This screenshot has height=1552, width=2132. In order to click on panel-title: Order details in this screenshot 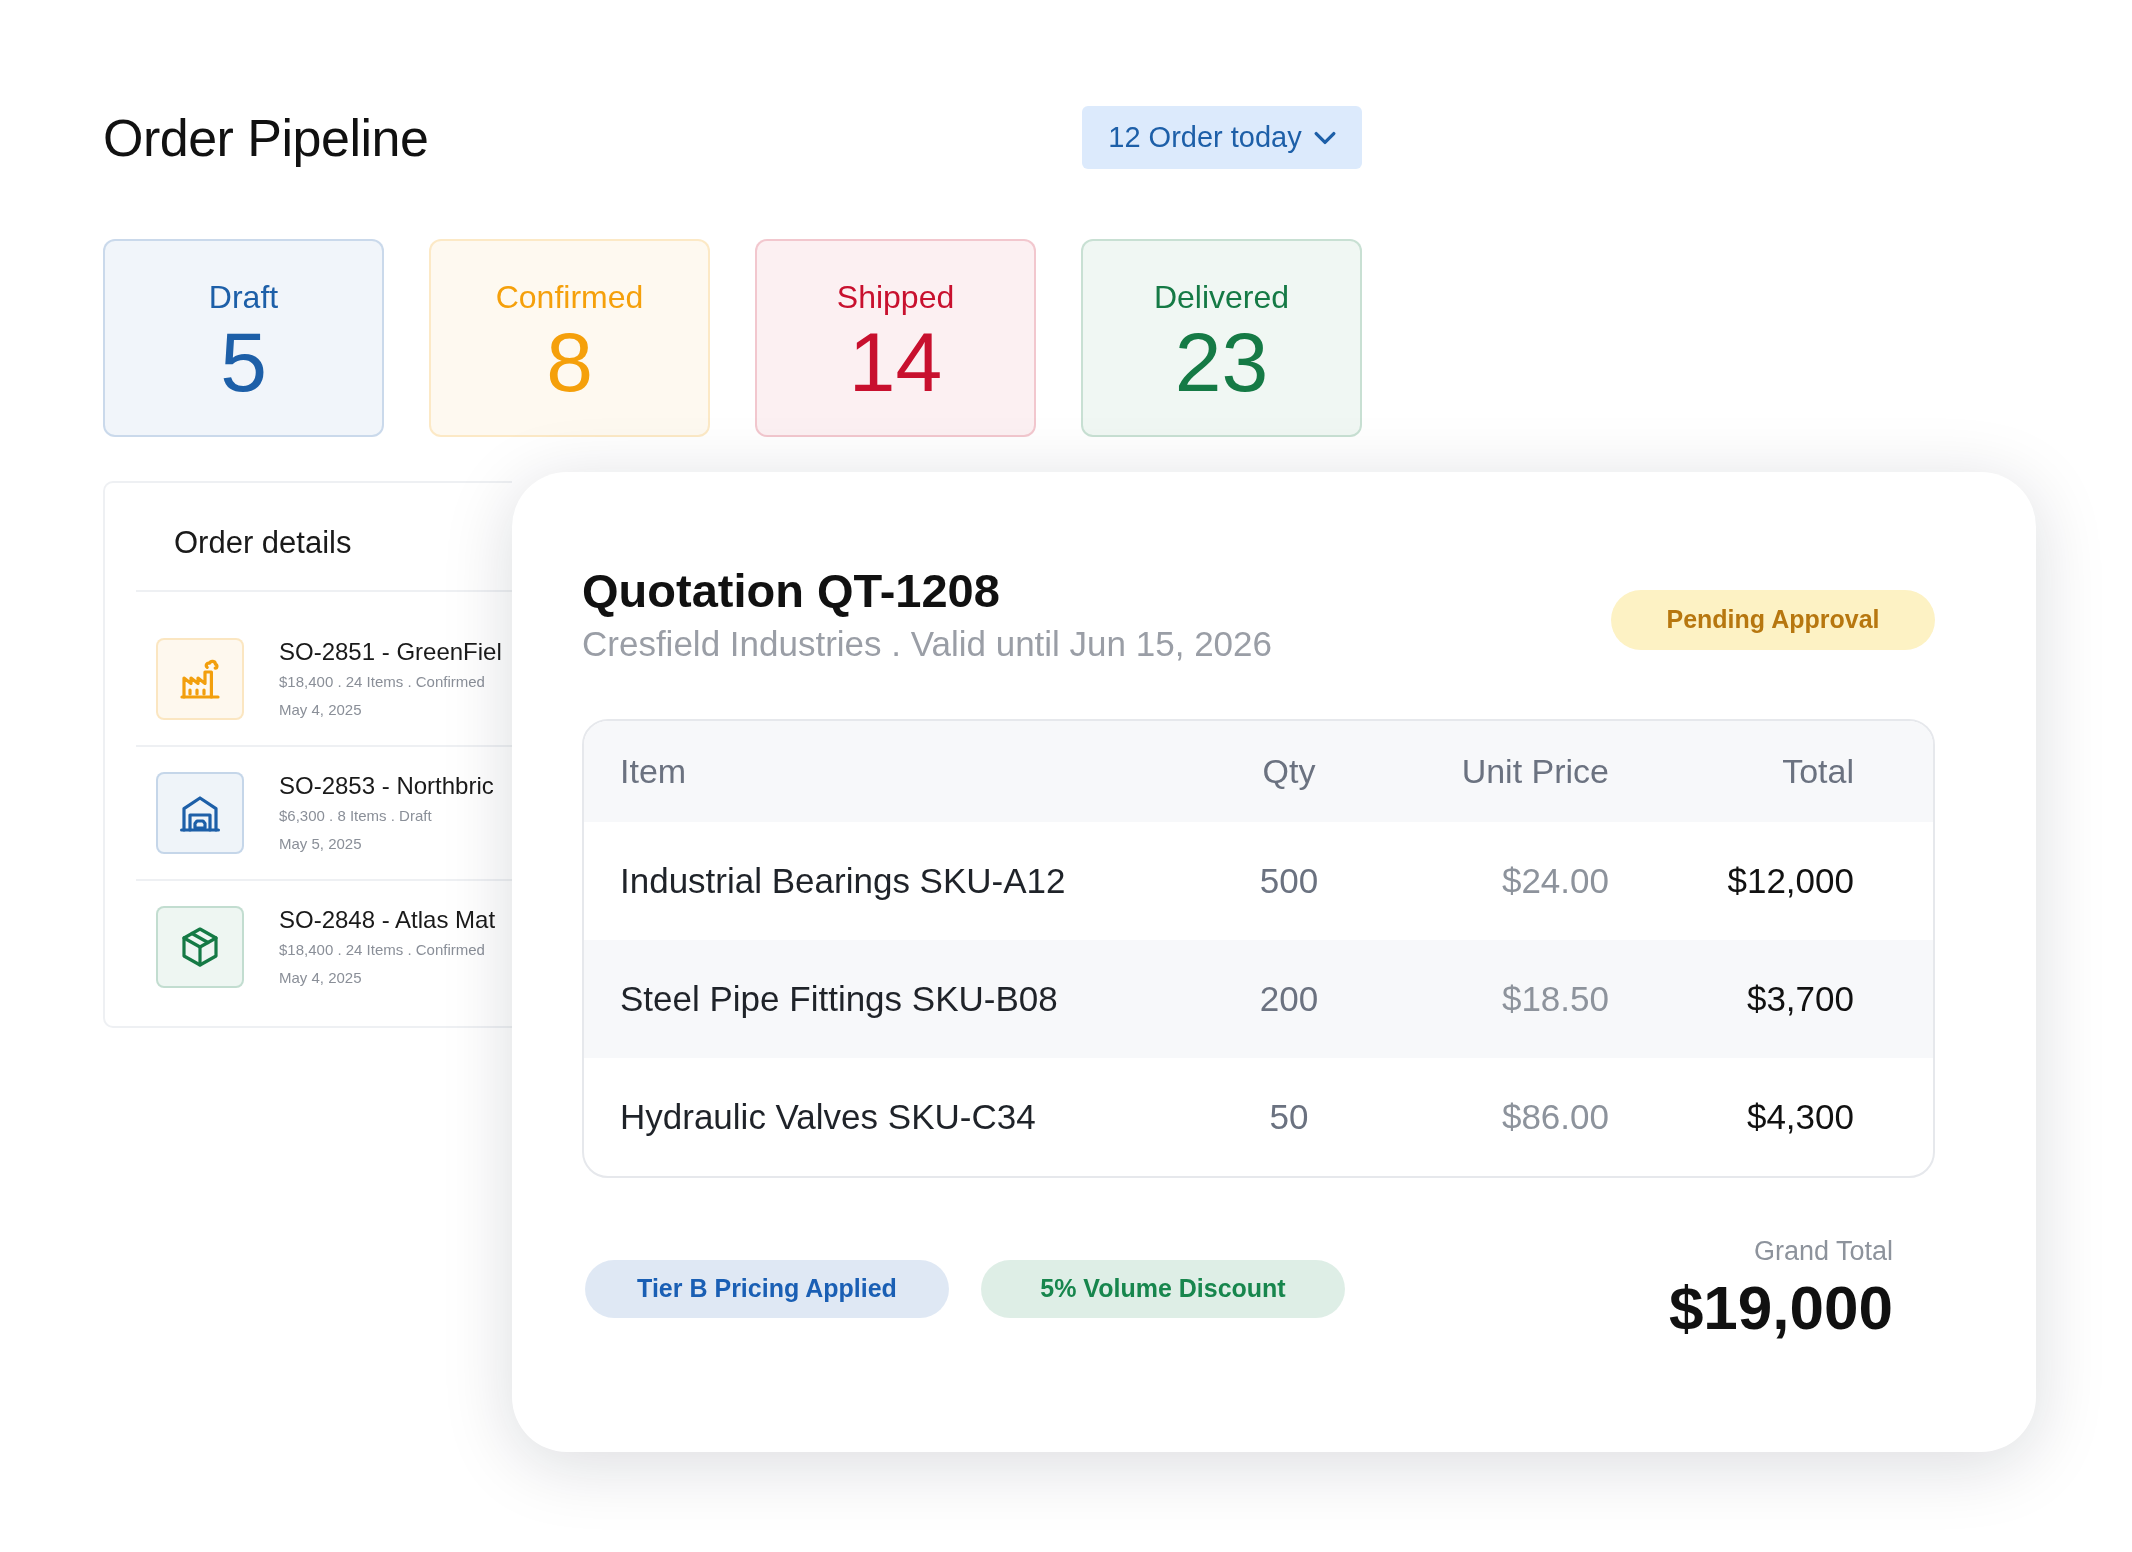, I will do `click(263, 543)`.